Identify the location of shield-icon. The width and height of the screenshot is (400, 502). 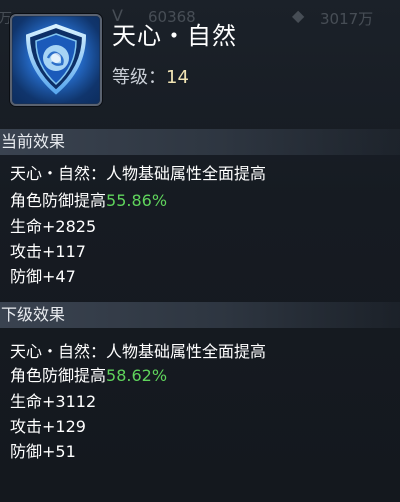
(56, 60).